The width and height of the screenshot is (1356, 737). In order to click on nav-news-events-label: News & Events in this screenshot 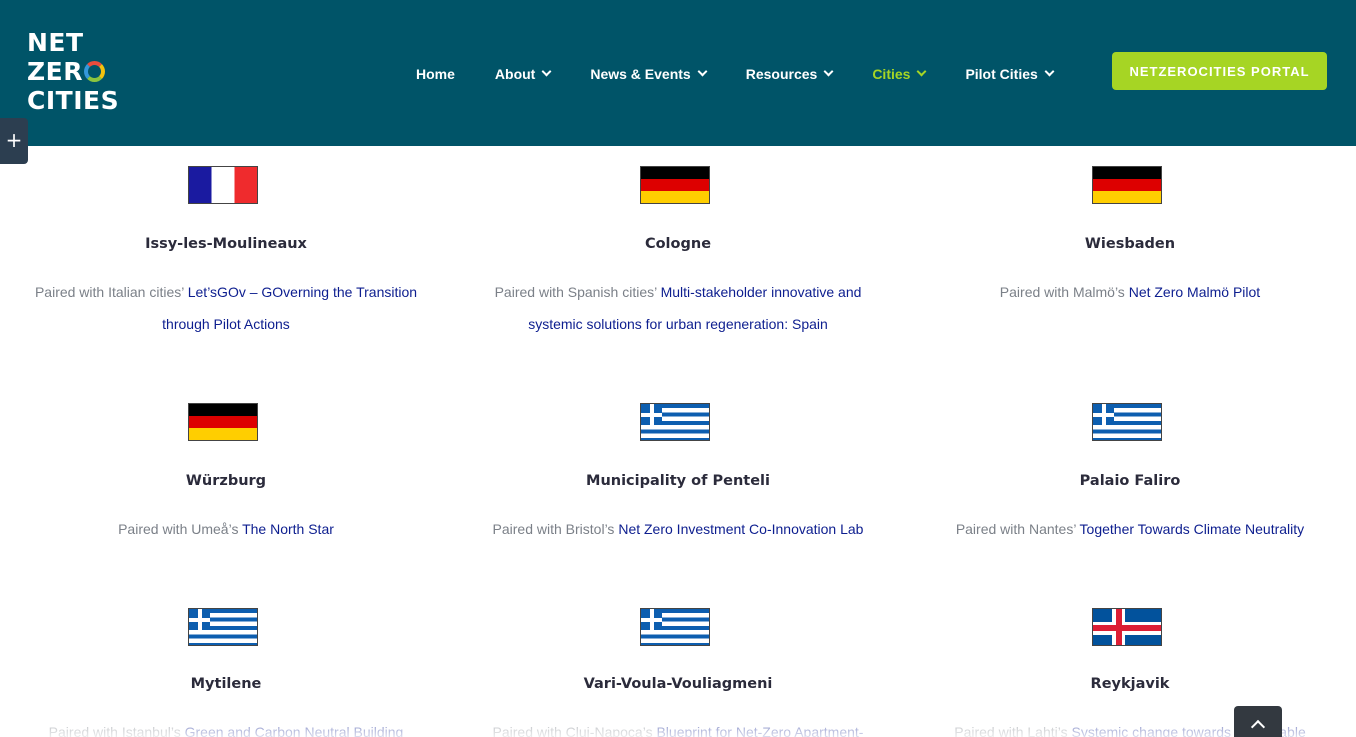, I will do `click(640, 74)`.